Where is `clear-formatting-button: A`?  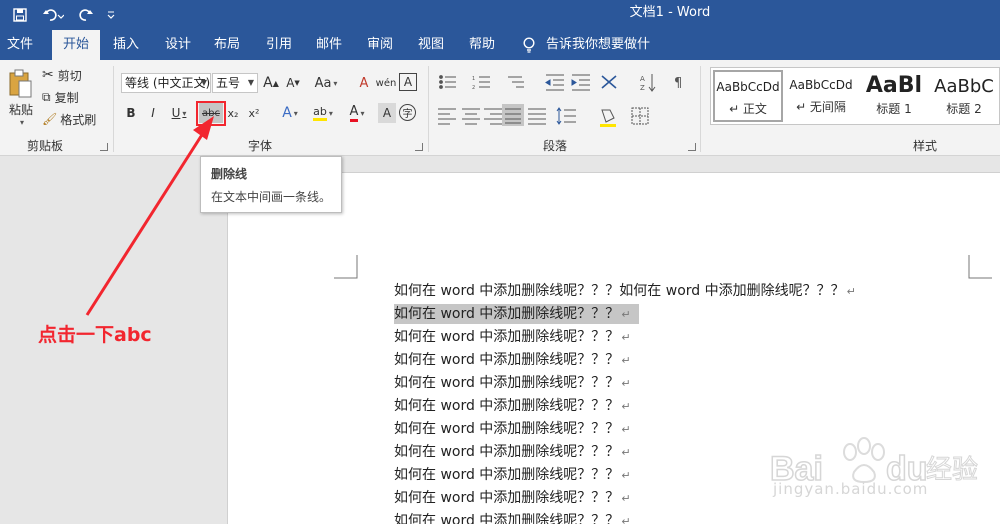
clear-formatting-button: A is located at coordinates (364, 83).